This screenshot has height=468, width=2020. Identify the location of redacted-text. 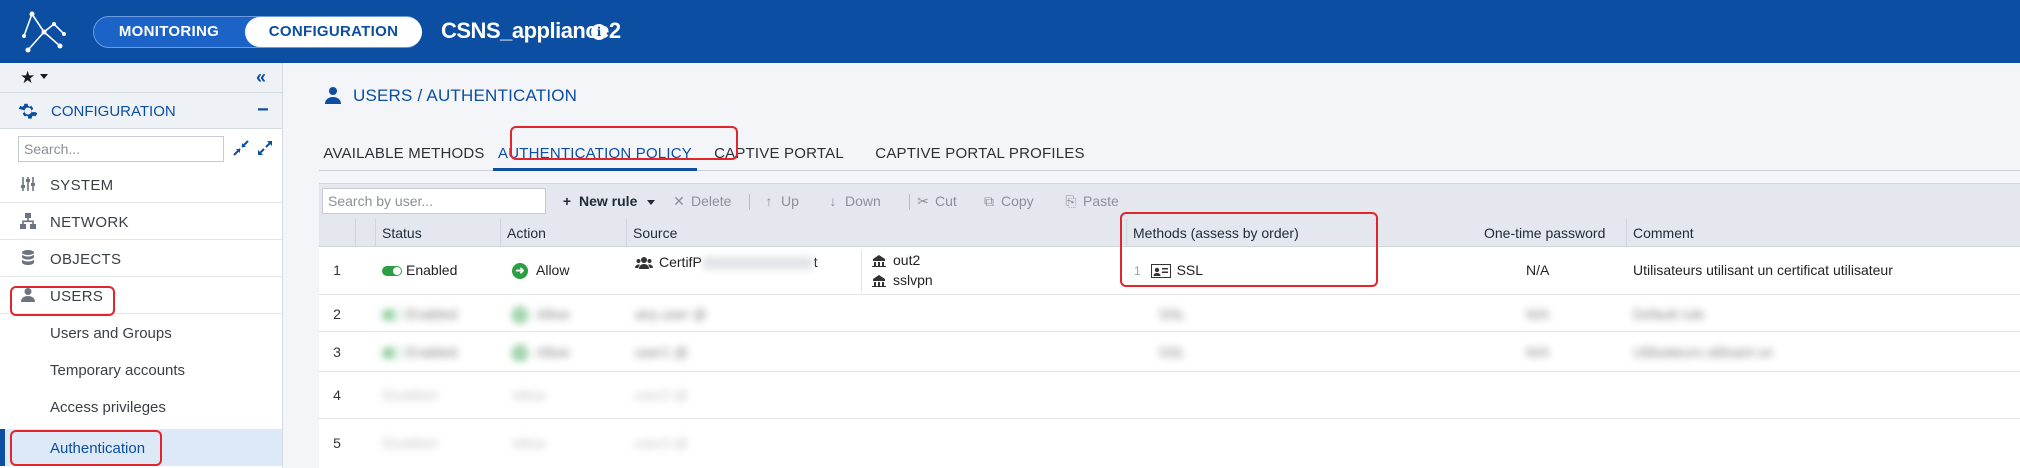
(757, 263).